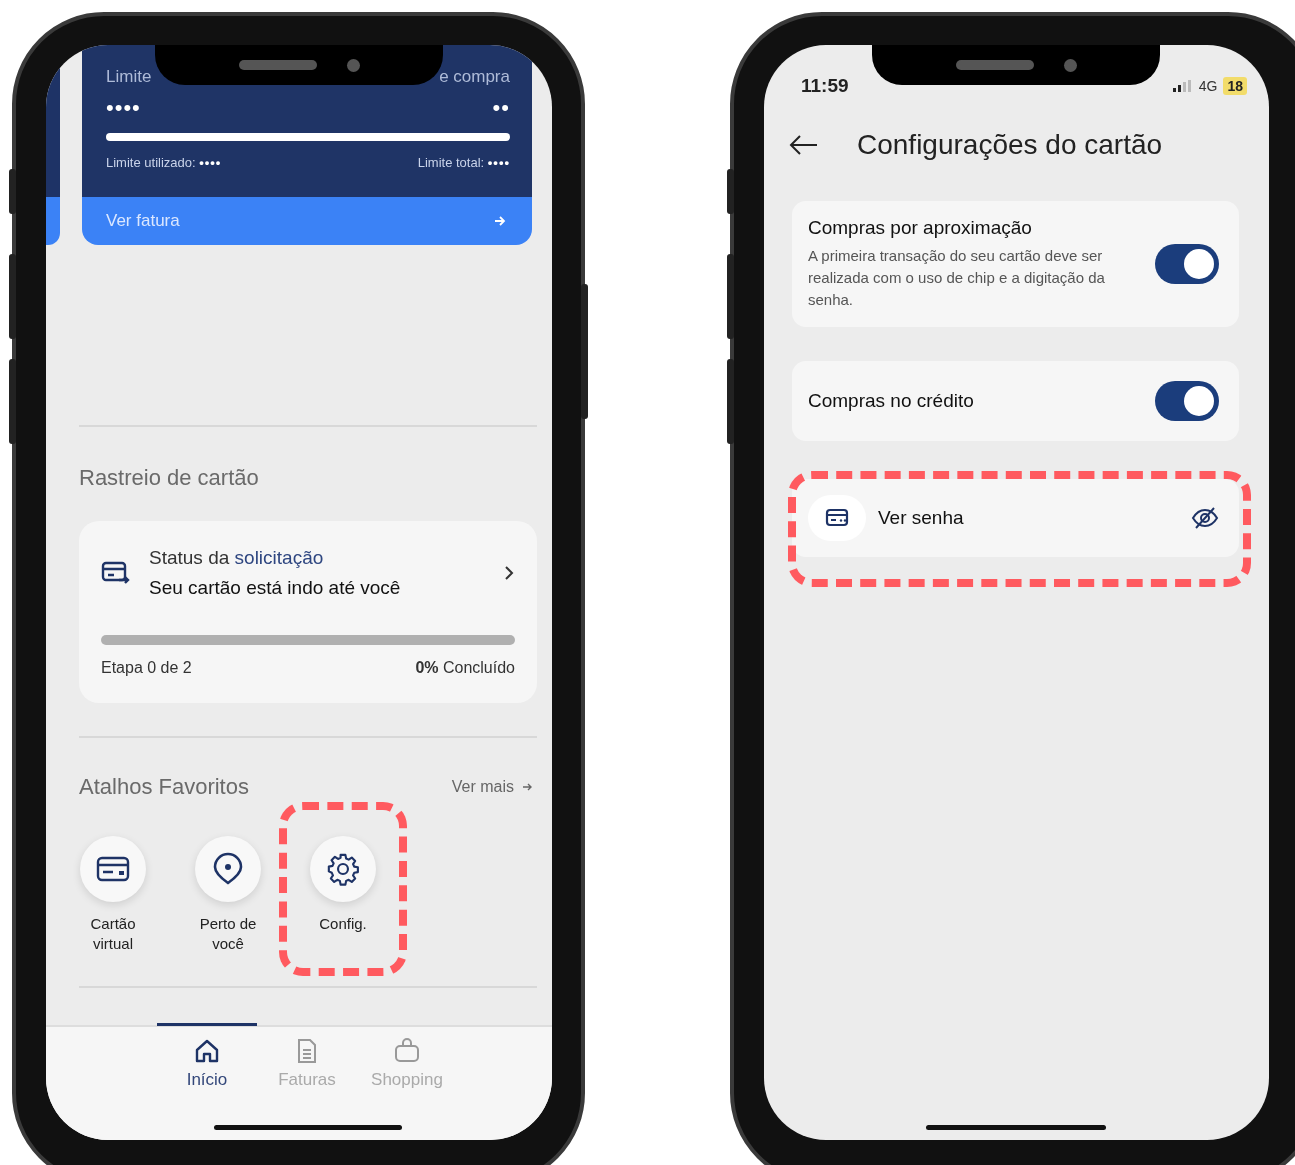 The image size is (1295, 1165). What do you see at coordinates (123, 108) in the screenshot?
I see `hidden-value: ••••` at bounding box center [123, 108].